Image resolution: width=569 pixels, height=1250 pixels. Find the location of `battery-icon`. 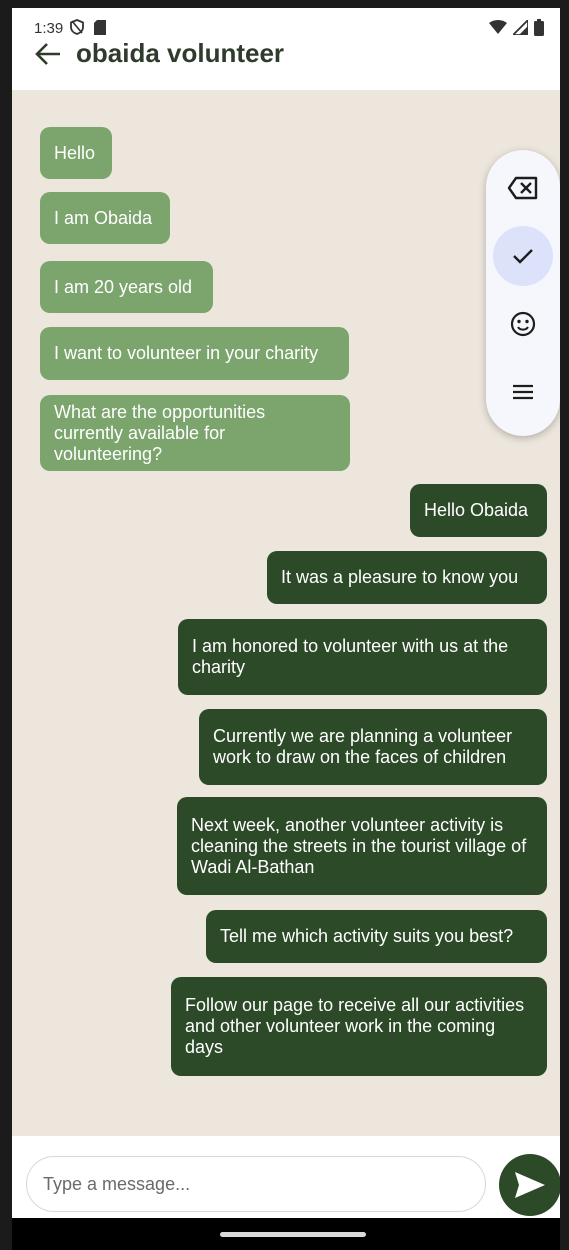

battery-icon is located at coordinates (539, 27).